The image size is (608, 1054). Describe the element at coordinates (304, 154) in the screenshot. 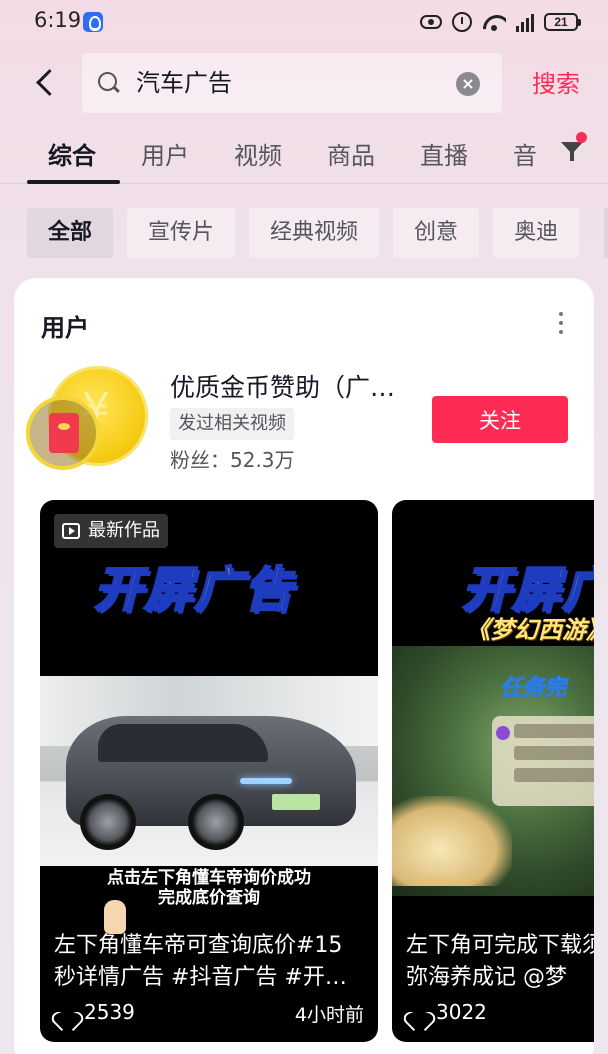

I see `search-tabs: 综合 用户 视频 商品 直播 音` at that location.